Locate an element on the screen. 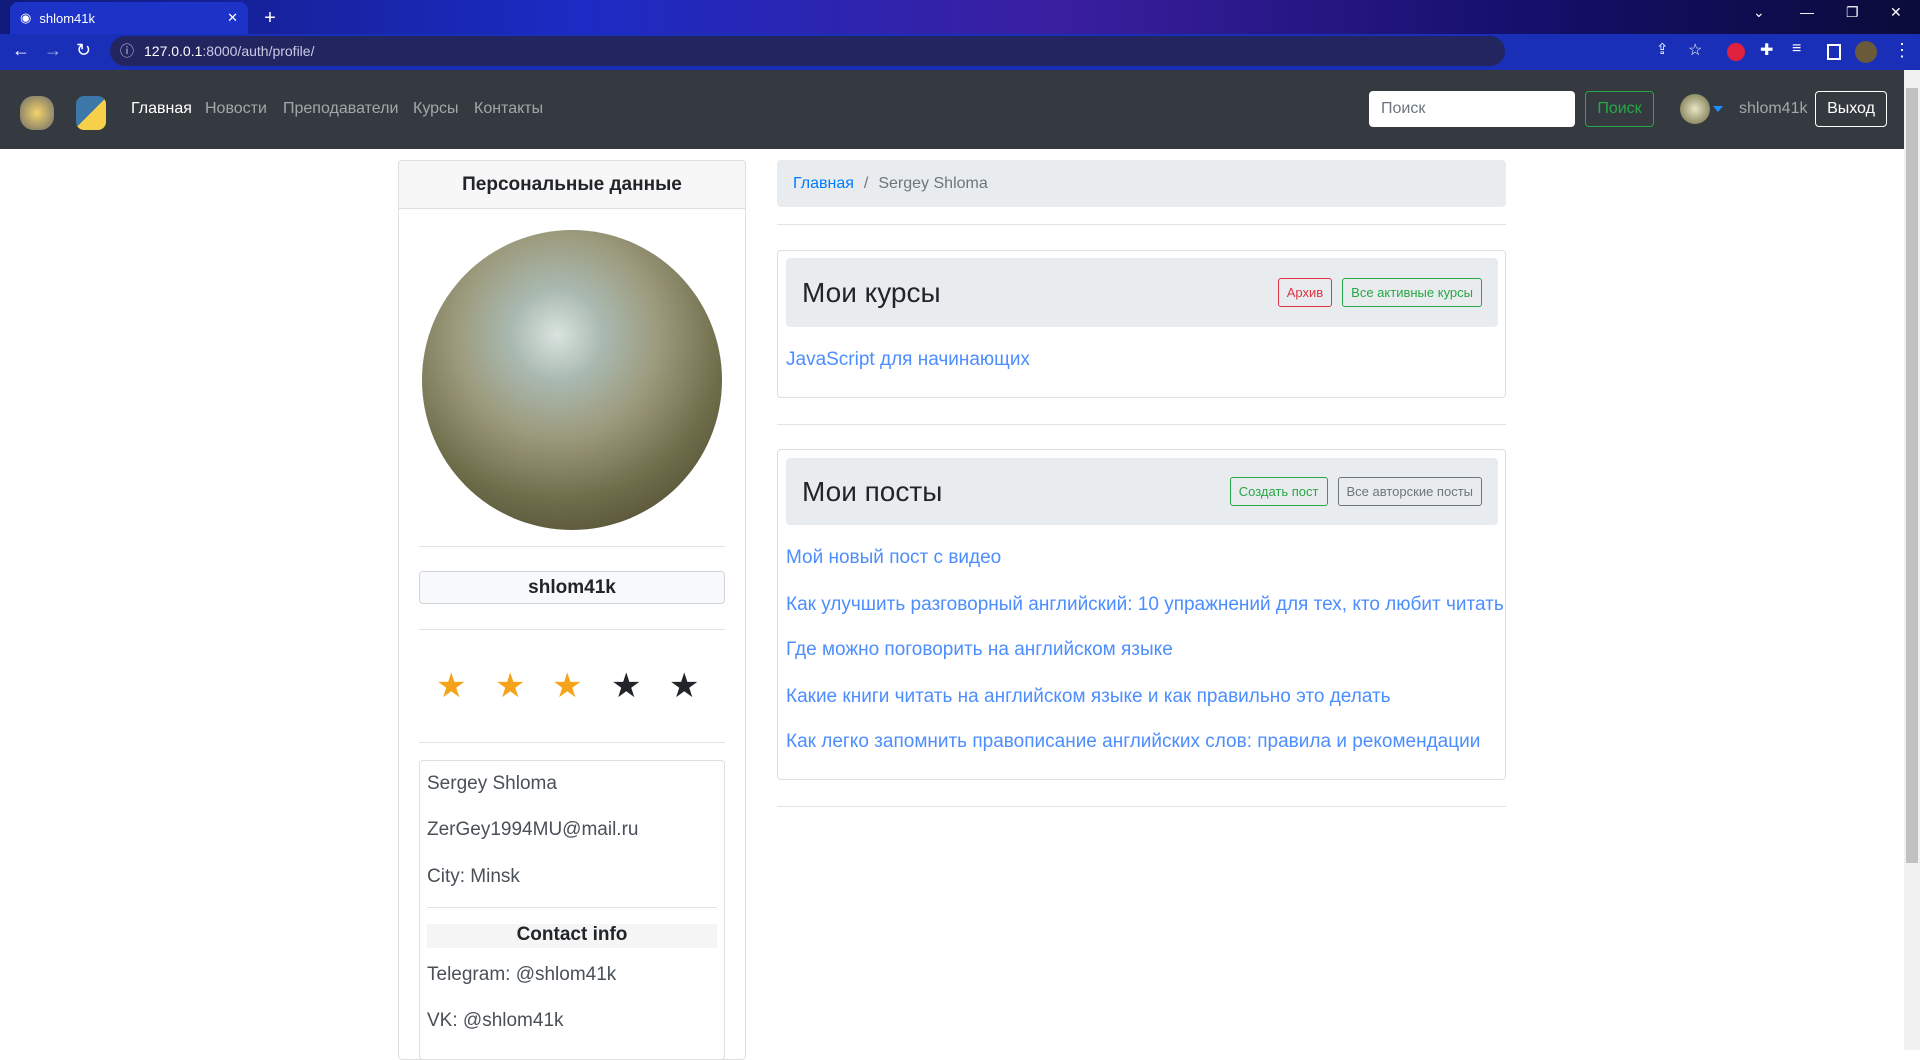 The height and width of the screenshot is (1060, 1920). python-logo-icon is located at coordinates (91, 113).